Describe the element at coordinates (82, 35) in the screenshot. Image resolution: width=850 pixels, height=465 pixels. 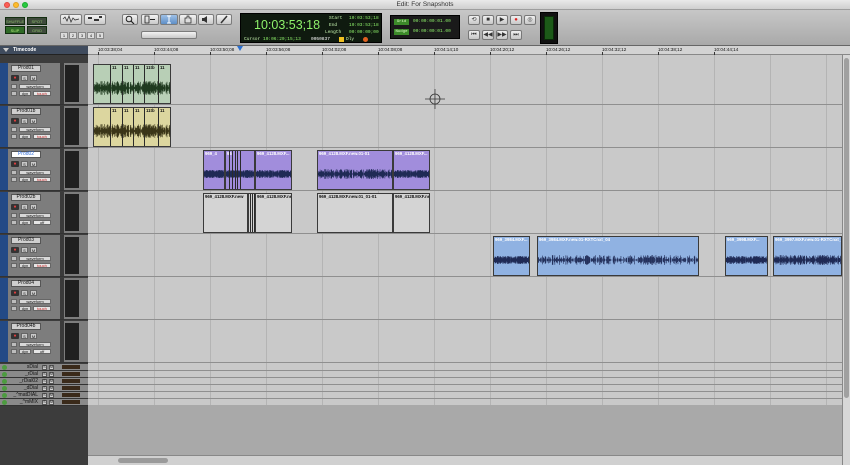
I see `zoom-preset-3: 3` at that location.